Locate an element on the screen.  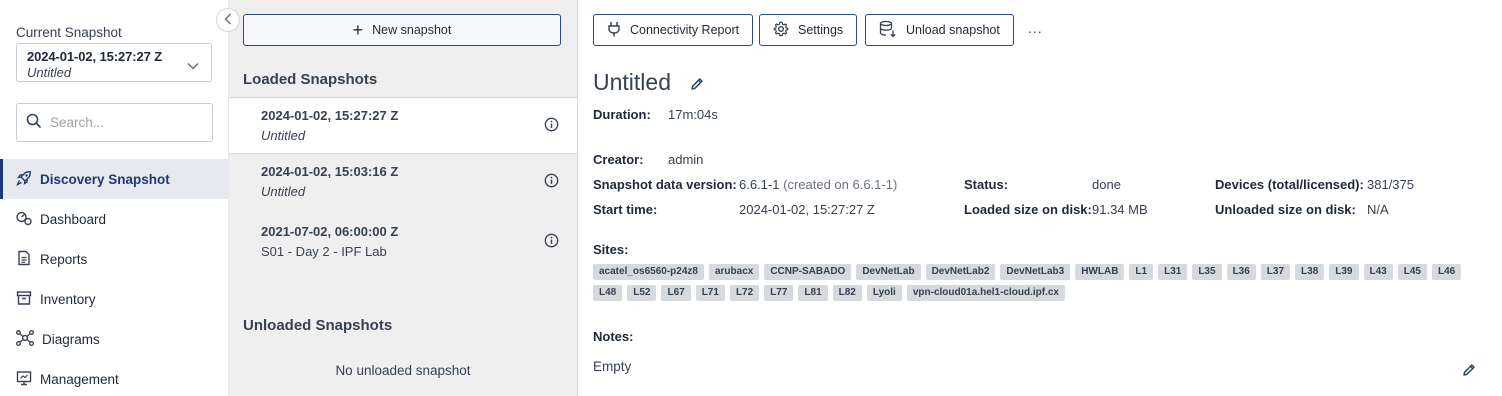
site-tag: L38 is located at coordinates (1310, 272).